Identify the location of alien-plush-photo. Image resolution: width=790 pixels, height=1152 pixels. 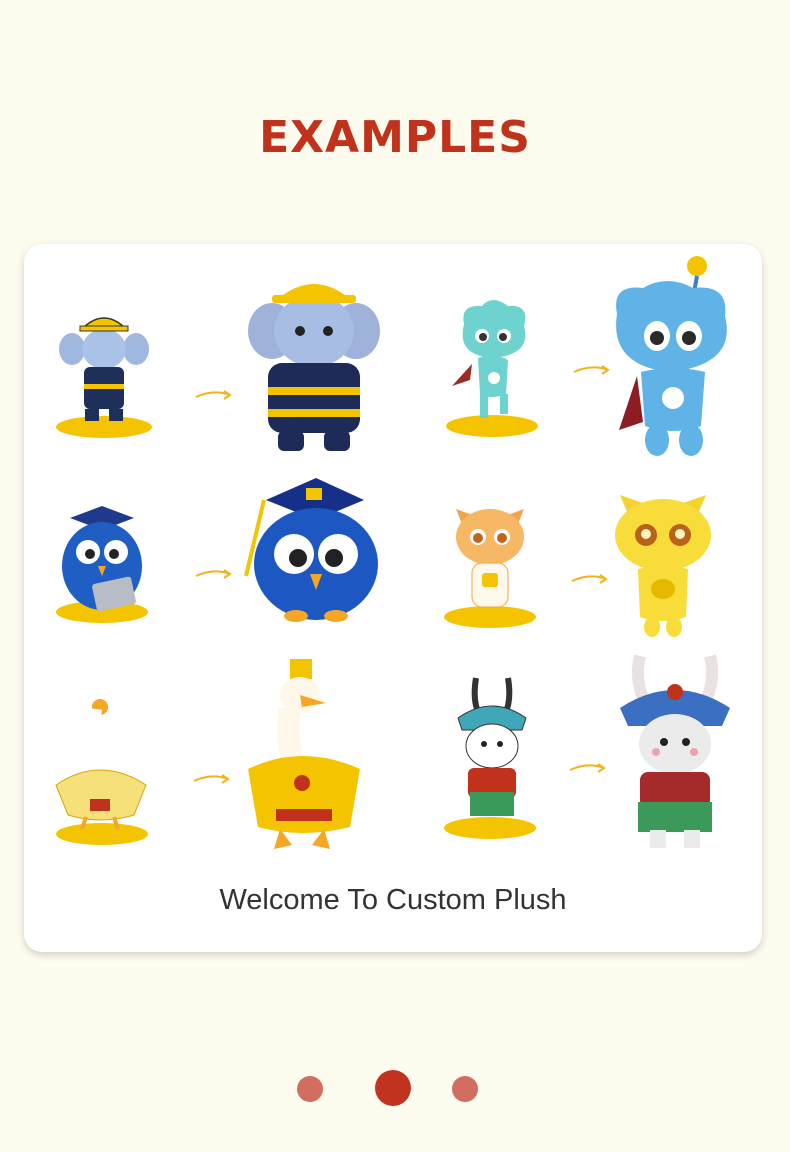
(671, 356).